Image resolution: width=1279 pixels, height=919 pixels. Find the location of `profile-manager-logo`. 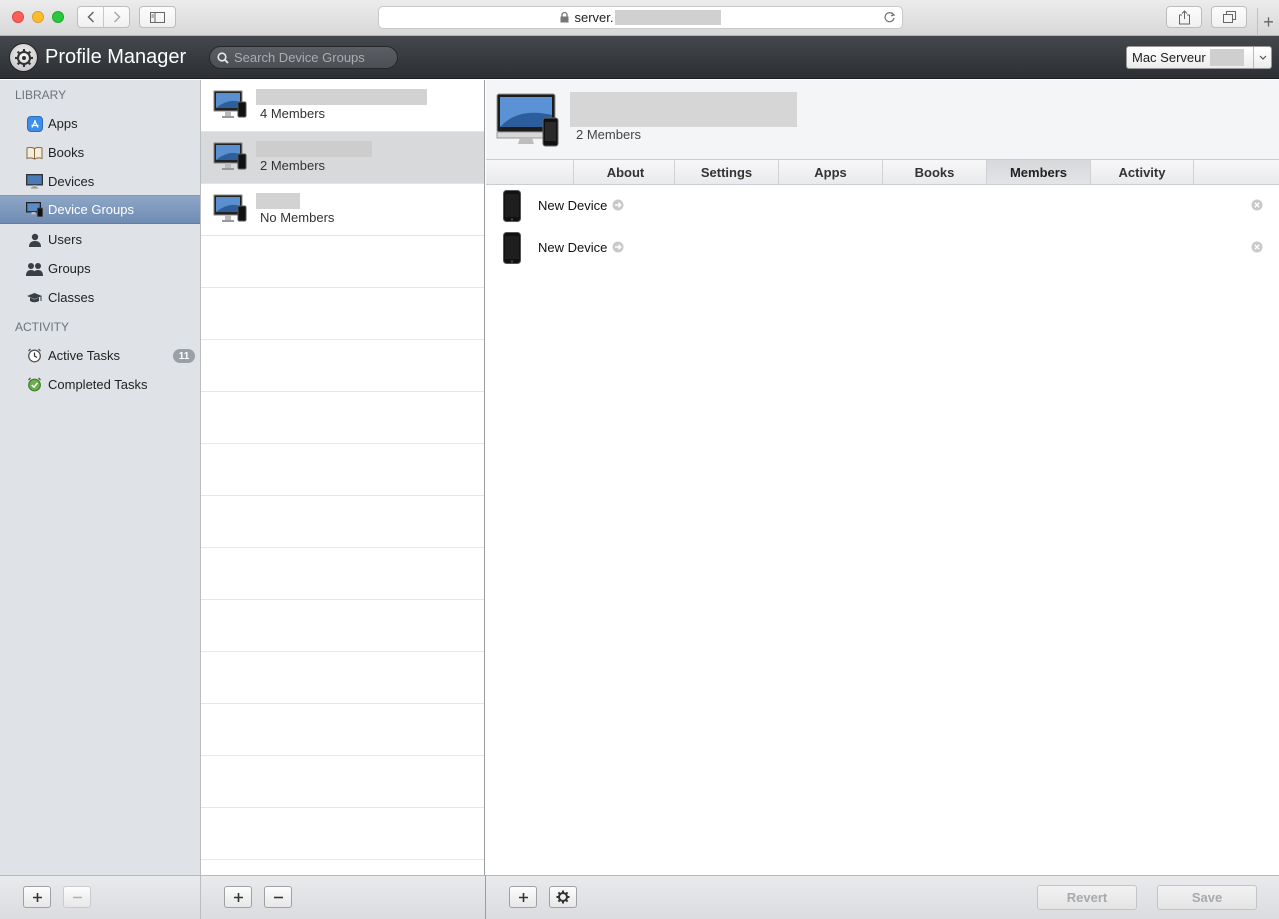

profile-manager-logo is located at coordinates (23, 57).